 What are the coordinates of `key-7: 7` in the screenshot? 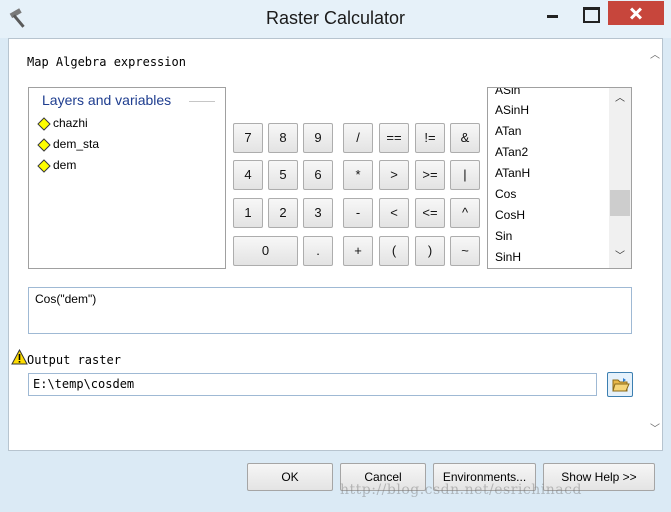 It's located at (248, 138).